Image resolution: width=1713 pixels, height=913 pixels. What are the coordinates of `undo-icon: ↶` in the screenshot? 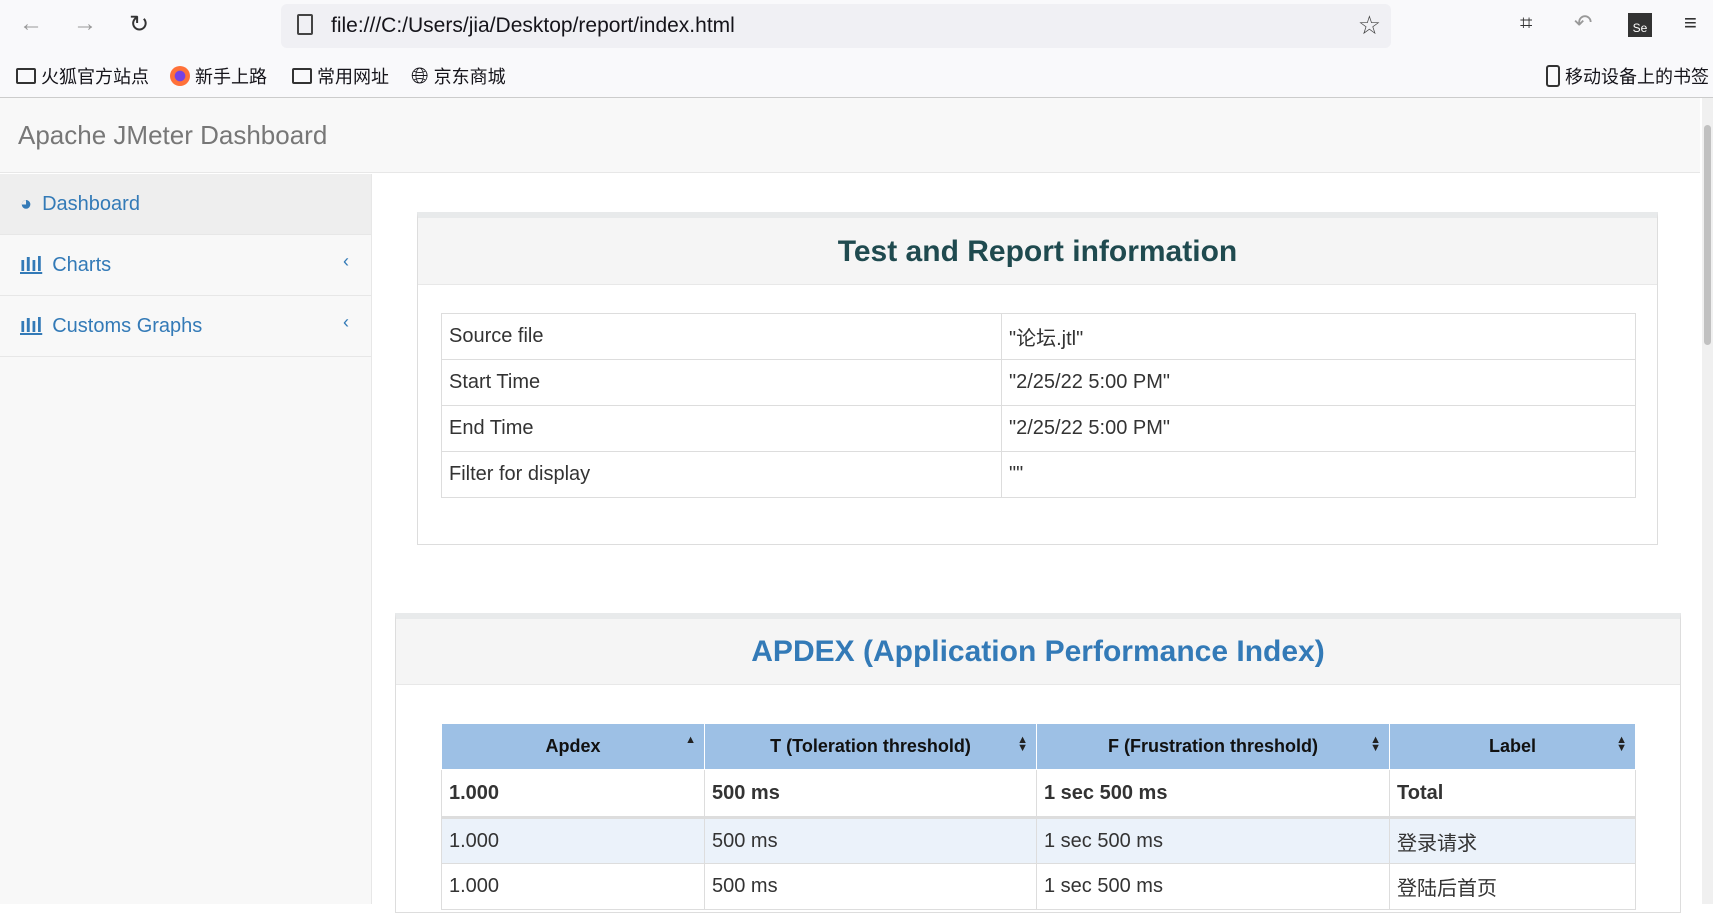 It's located at (1583, 23).